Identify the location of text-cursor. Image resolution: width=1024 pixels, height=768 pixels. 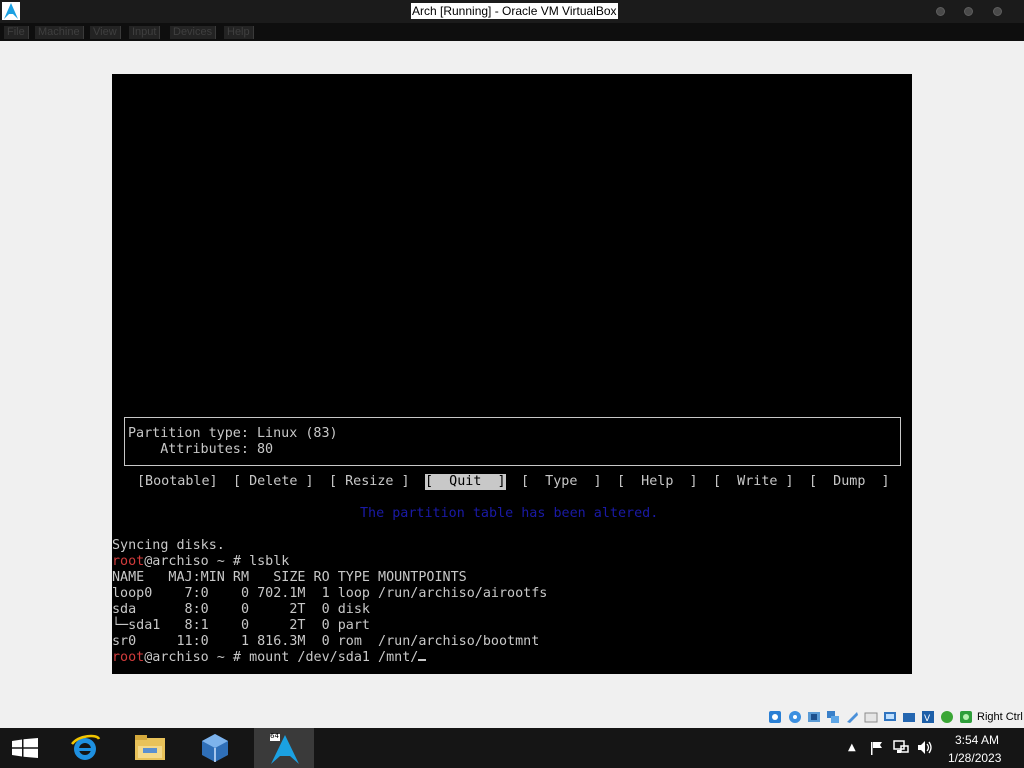
(422, 660).